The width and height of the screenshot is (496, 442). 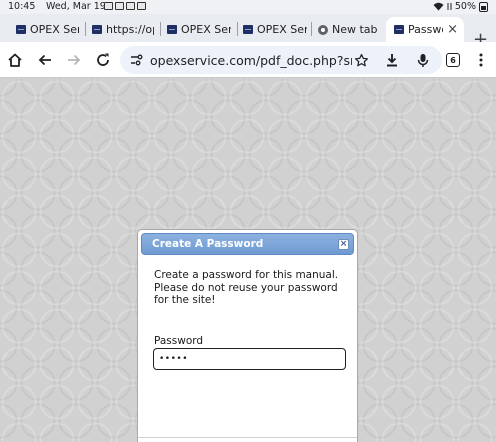 I want to click on password-input, so click(x=249, y=359).